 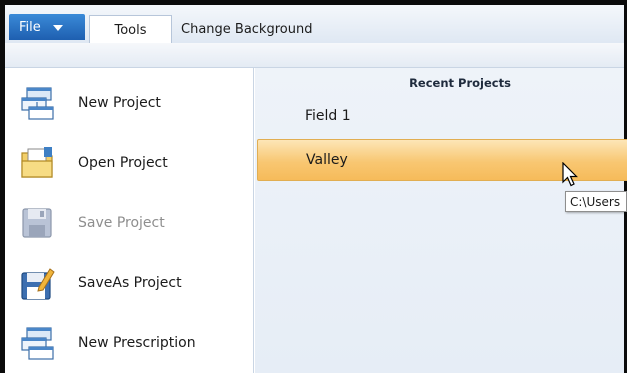 What do you see at coordinates (137, 343) in the screenshot?
I see `menu-item-label: New Prescription` at bounding box center [137, 343].